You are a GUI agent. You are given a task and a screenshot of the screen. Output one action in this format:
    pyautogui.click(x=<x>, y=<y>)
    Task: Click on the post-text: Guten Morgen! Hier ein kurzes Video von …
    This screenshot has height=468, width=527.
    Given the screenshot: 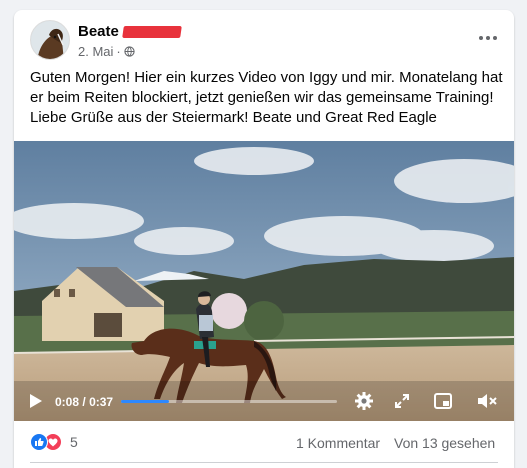 What is the action you would take?
    pyautogui.click(x=266, y=97)
    